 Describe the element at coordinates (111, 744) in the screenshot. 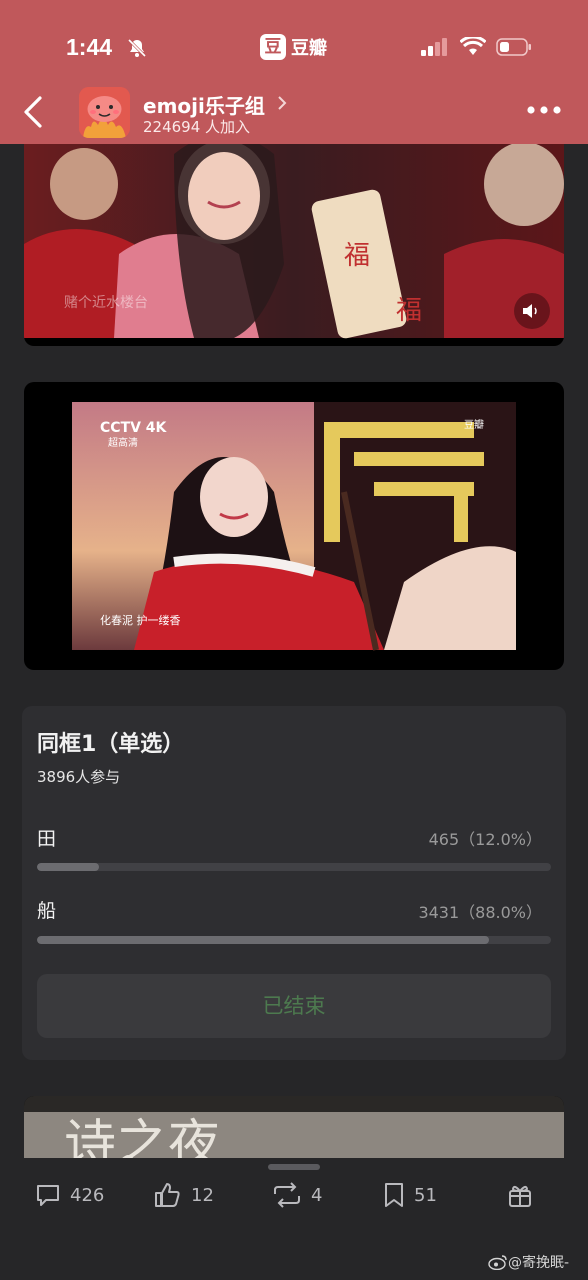

I see `poll-title: 同框1（单选）` at that location.